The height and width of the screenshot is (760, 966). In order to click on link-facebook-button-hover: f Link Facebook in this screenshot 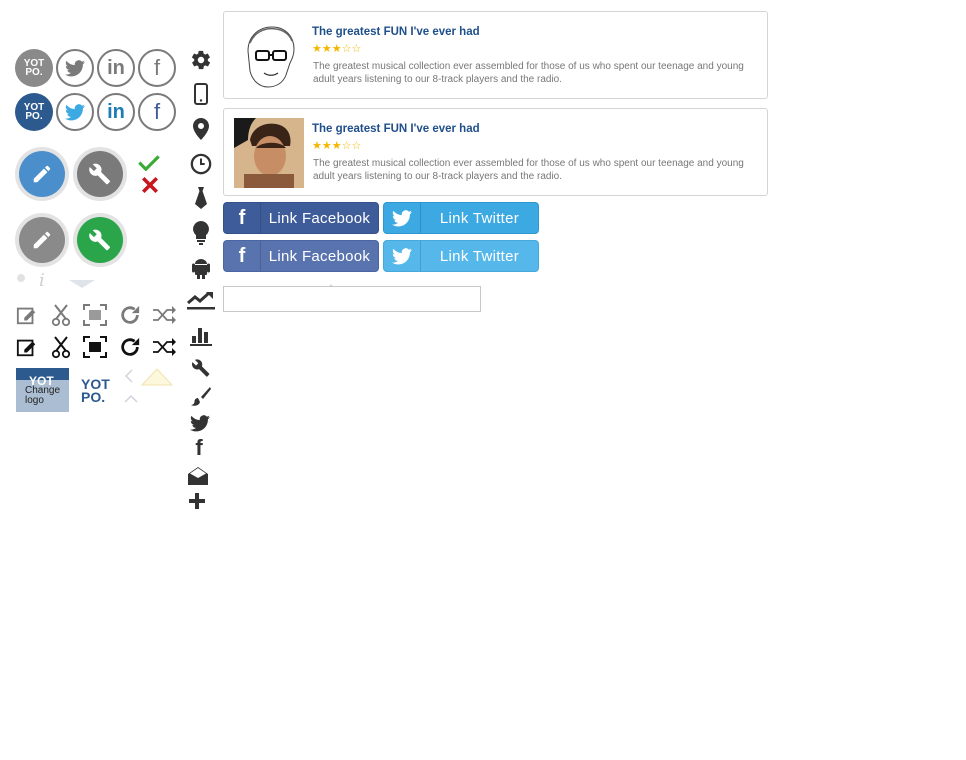, I will do `click(301, 256)`.